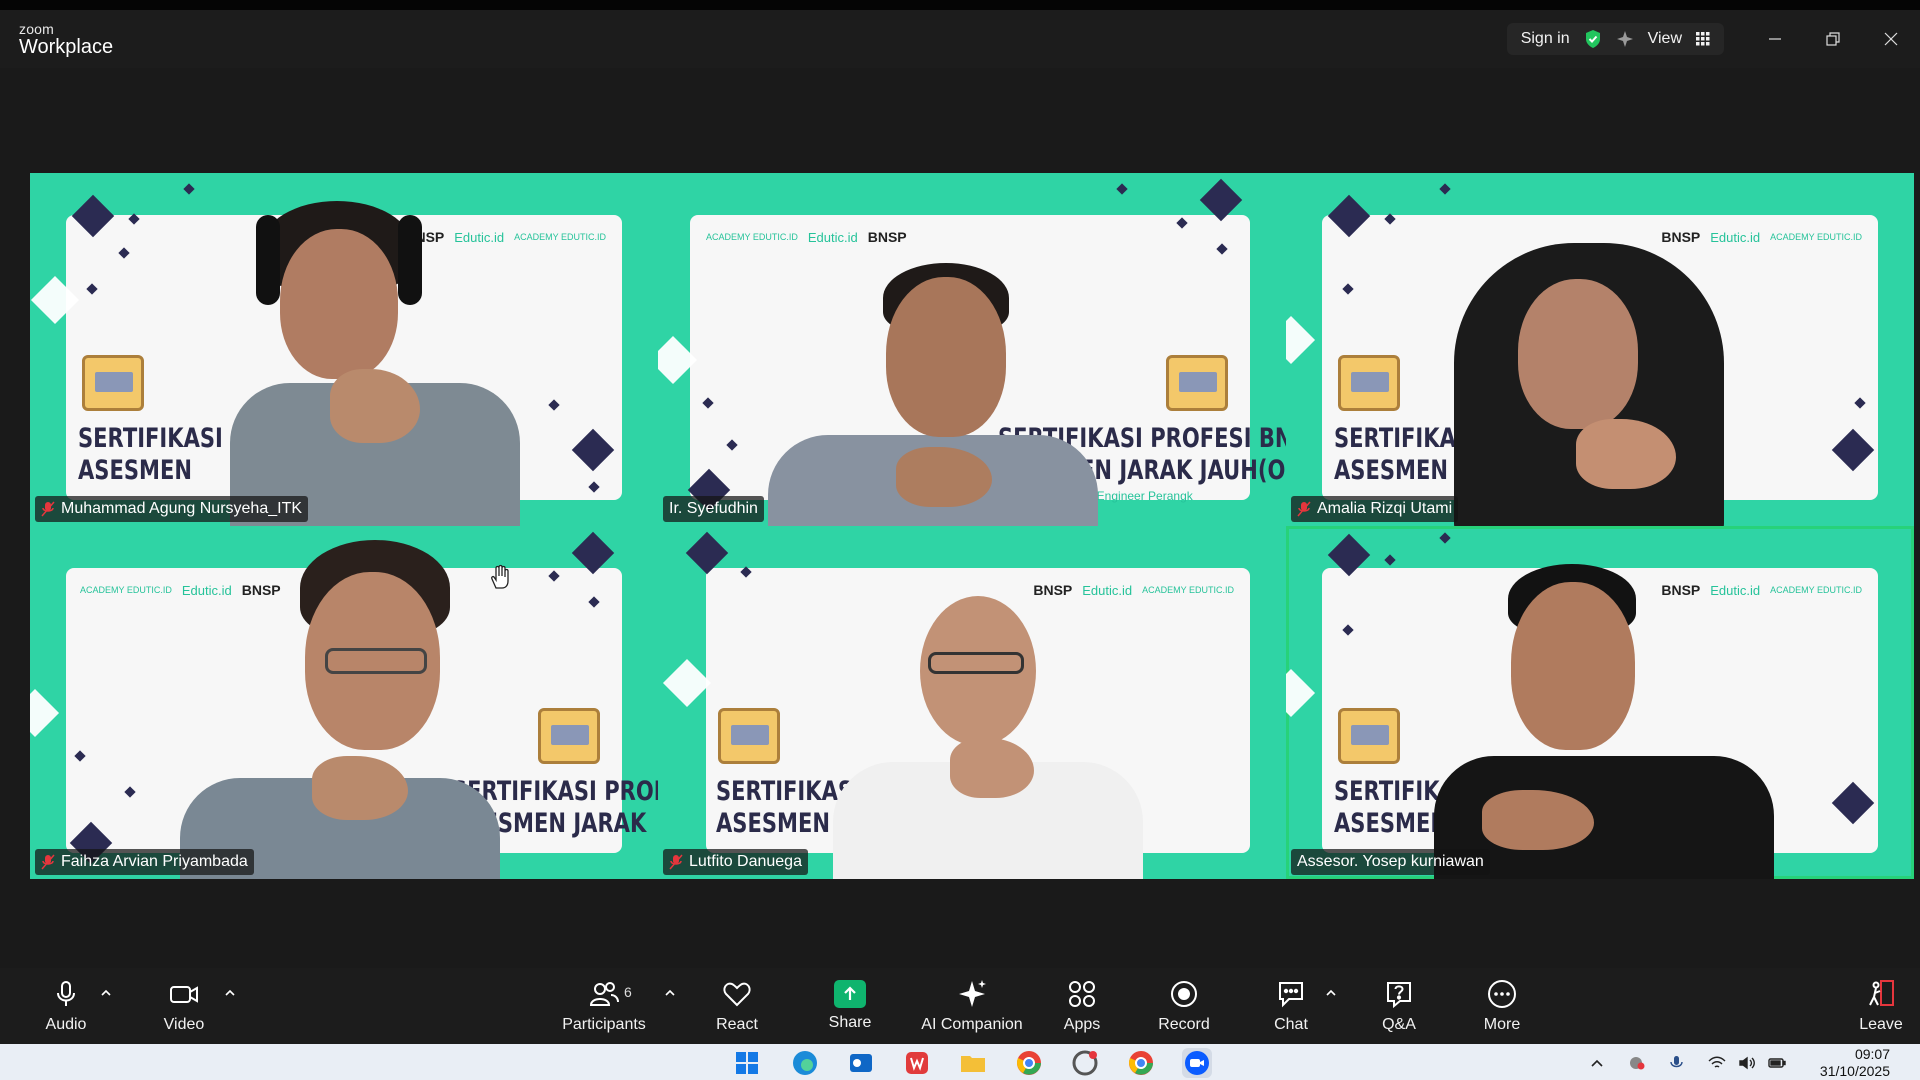 The image size is (1920, 1080). What do you see at coordinates (1291, 995) in the screenshot?
I see `chat-bubble-icon` at bounding box center [1291, 995].